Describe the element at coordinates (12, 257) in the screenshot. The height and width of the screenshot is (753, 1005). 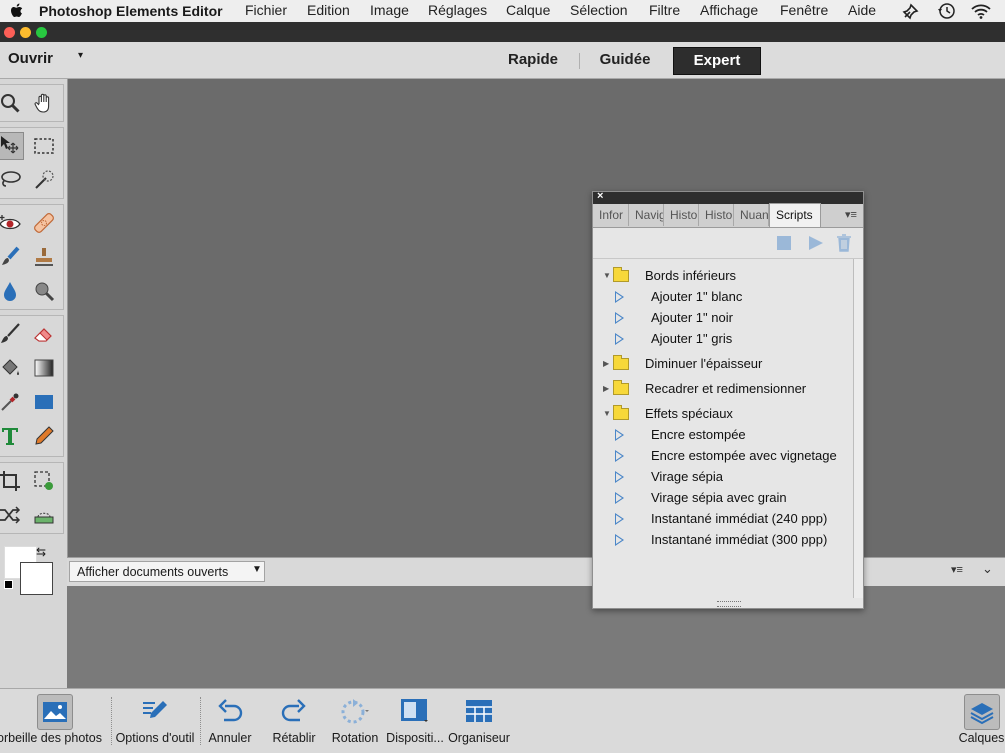
I see `smart-brush-tool-icon` at that location.